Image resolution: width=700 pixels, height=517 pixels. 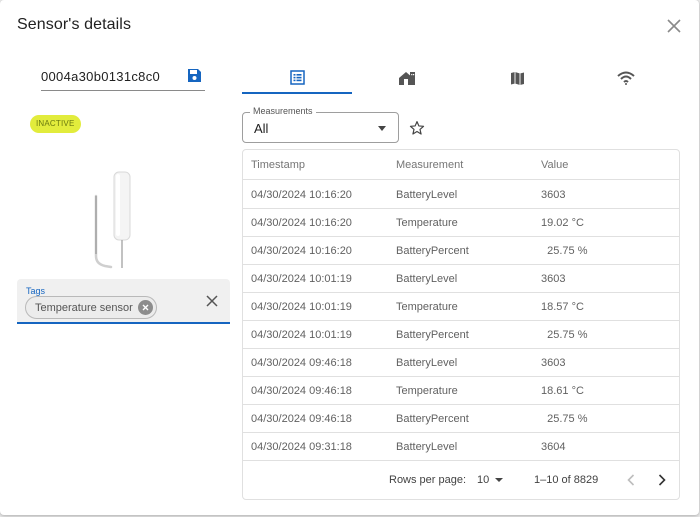 What do you see at coordinates (111, 220) in the screenshot?
I see `temperature-probe-image` at bounding box center [111, 220].